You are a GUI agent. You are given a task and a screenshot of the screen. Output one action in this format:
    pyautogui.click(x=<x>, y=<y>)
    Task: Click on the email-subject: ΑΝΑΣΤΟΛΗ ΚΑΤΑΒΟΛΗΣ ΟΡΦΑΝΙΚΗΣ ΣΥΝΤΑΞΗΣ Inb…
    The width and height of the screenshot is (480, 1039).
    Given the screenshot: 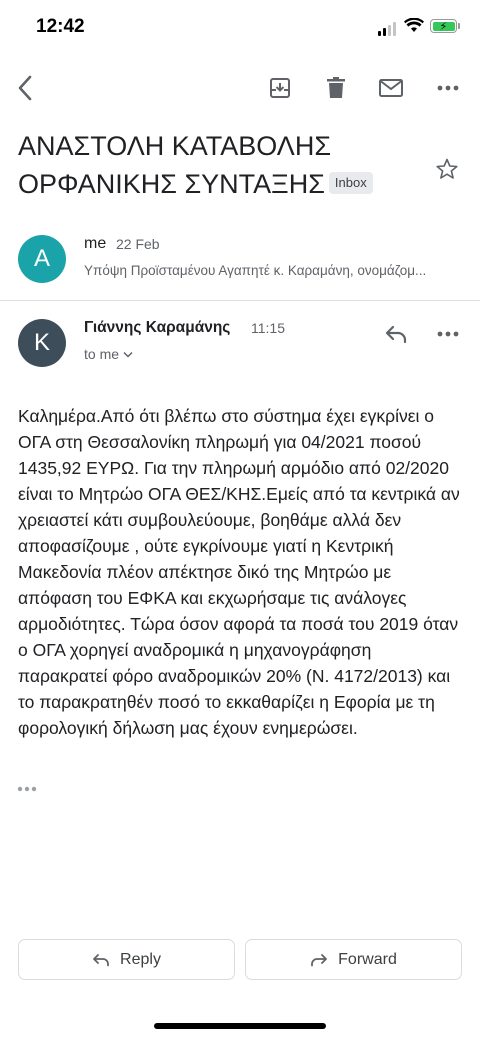 What is the action you would take?
    pyautogui.click(x=218, y=165)
    